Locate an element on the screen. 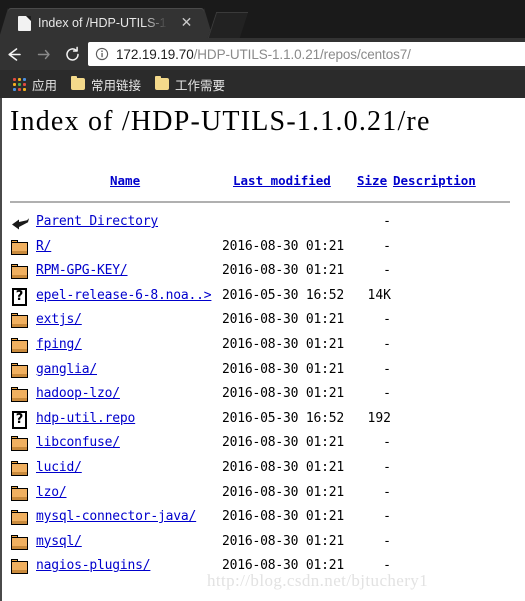 The image size is (525, 601). reload-button is located at coordinates (72, 54).